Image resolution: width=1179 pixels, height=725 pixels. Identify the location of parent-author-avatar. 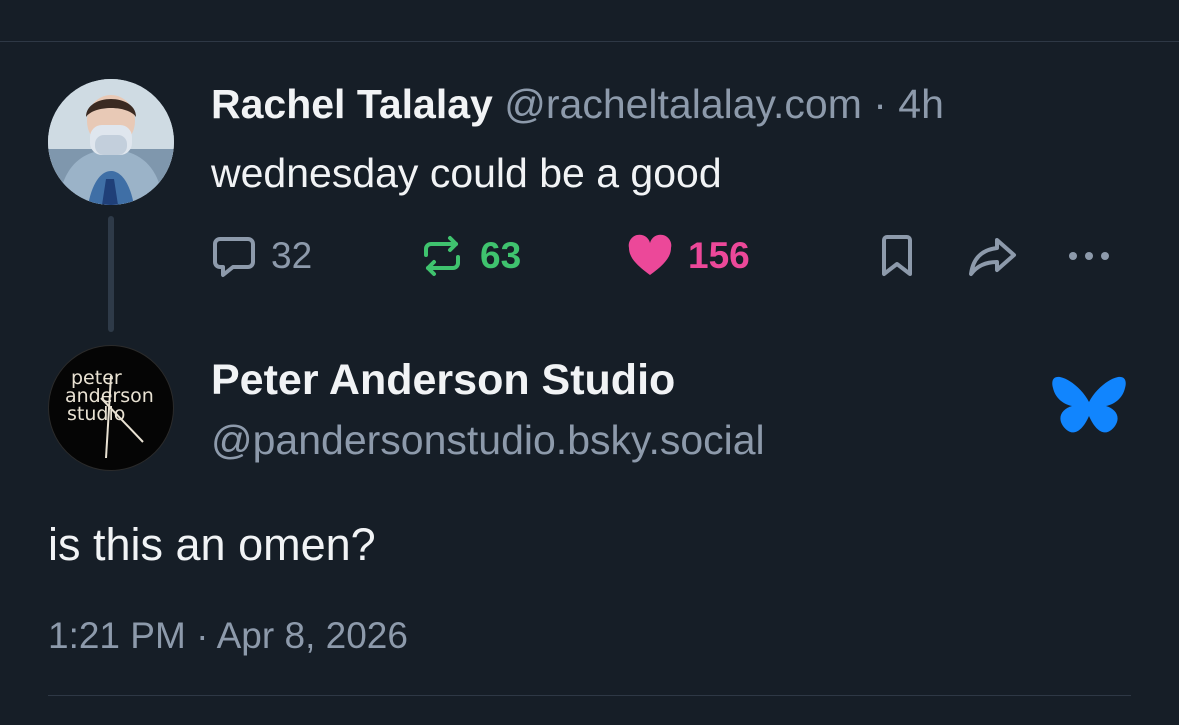
(111, 142).